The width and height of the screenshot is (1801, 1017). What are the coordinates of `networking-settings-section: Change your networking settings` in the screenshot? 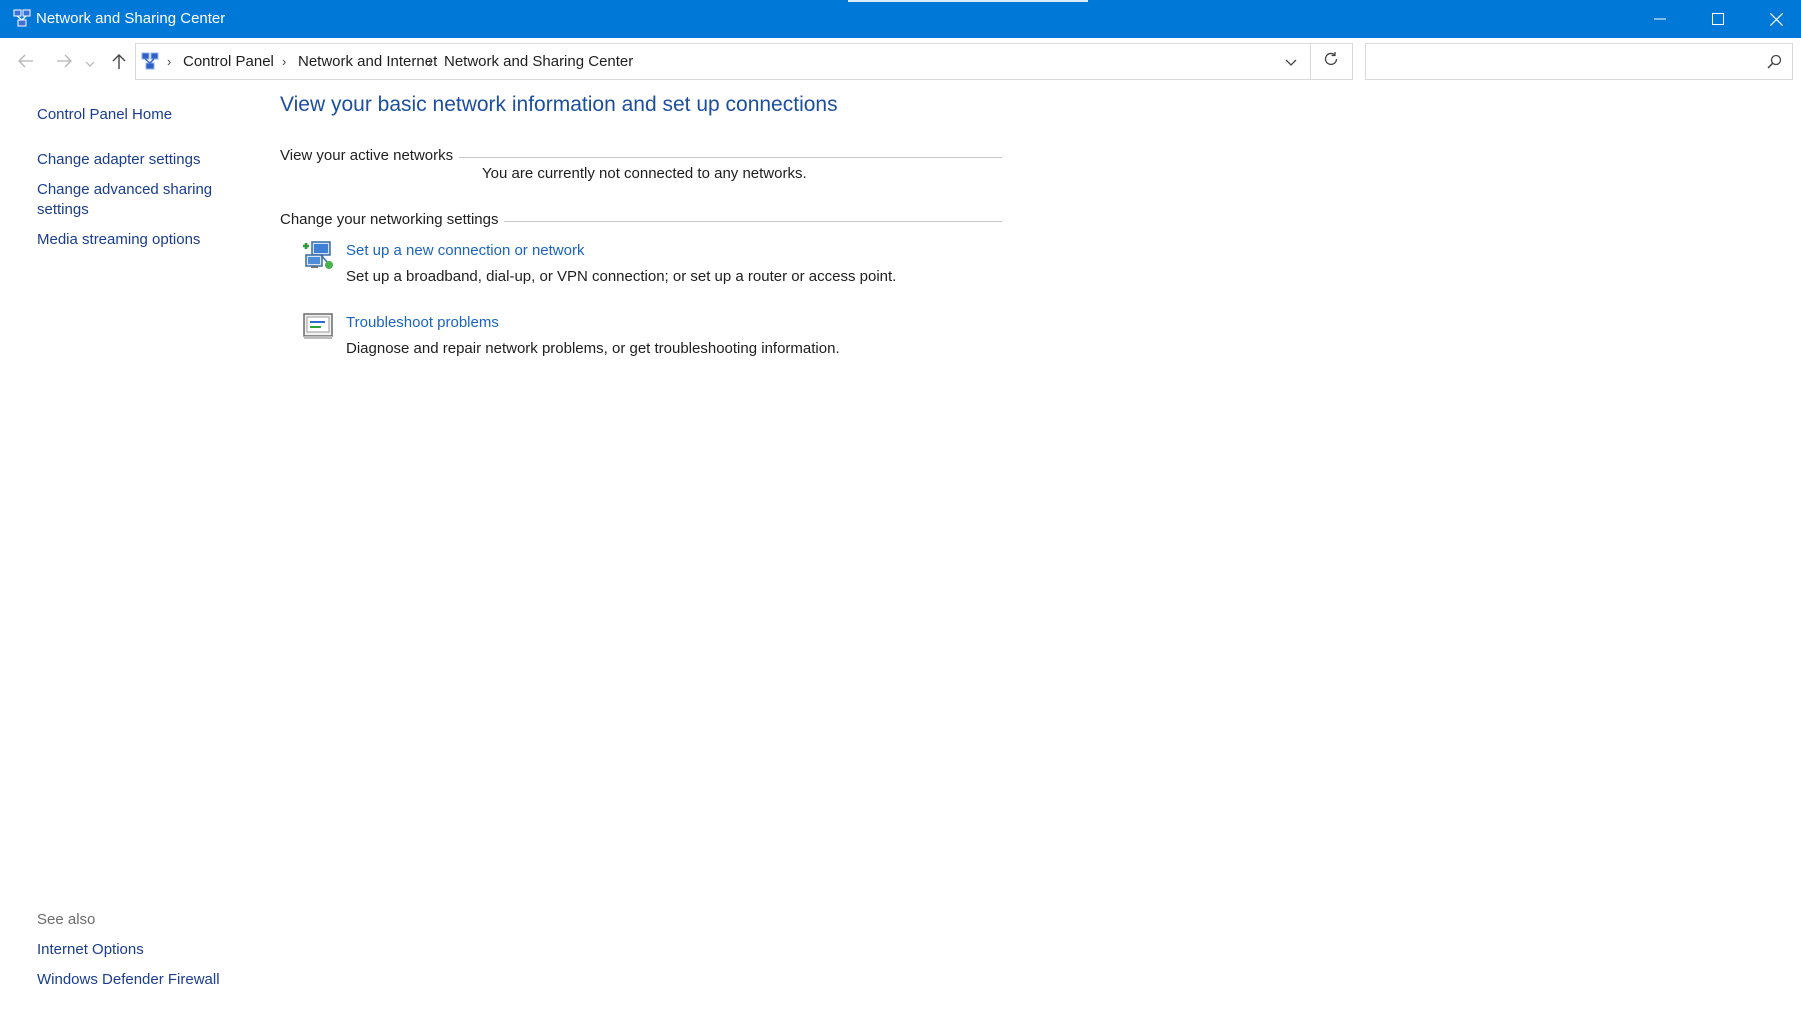 It's located at (641, 219).